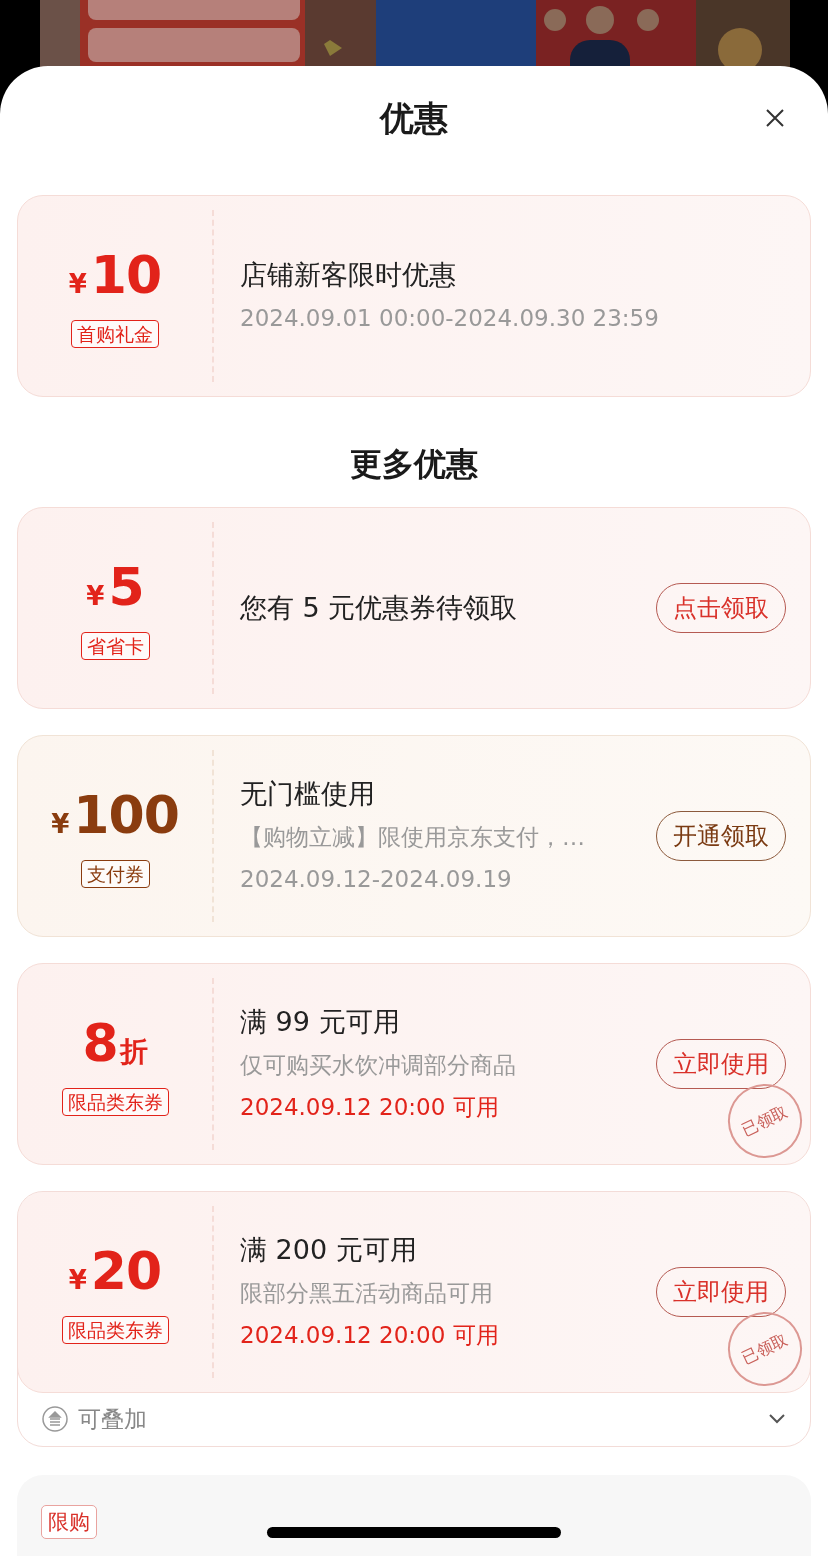  Describe the element at coordinates (378, 1065) in the screenshot. I see `coupon-detail: 仅可购买水饮冲调部分商品` at that location.